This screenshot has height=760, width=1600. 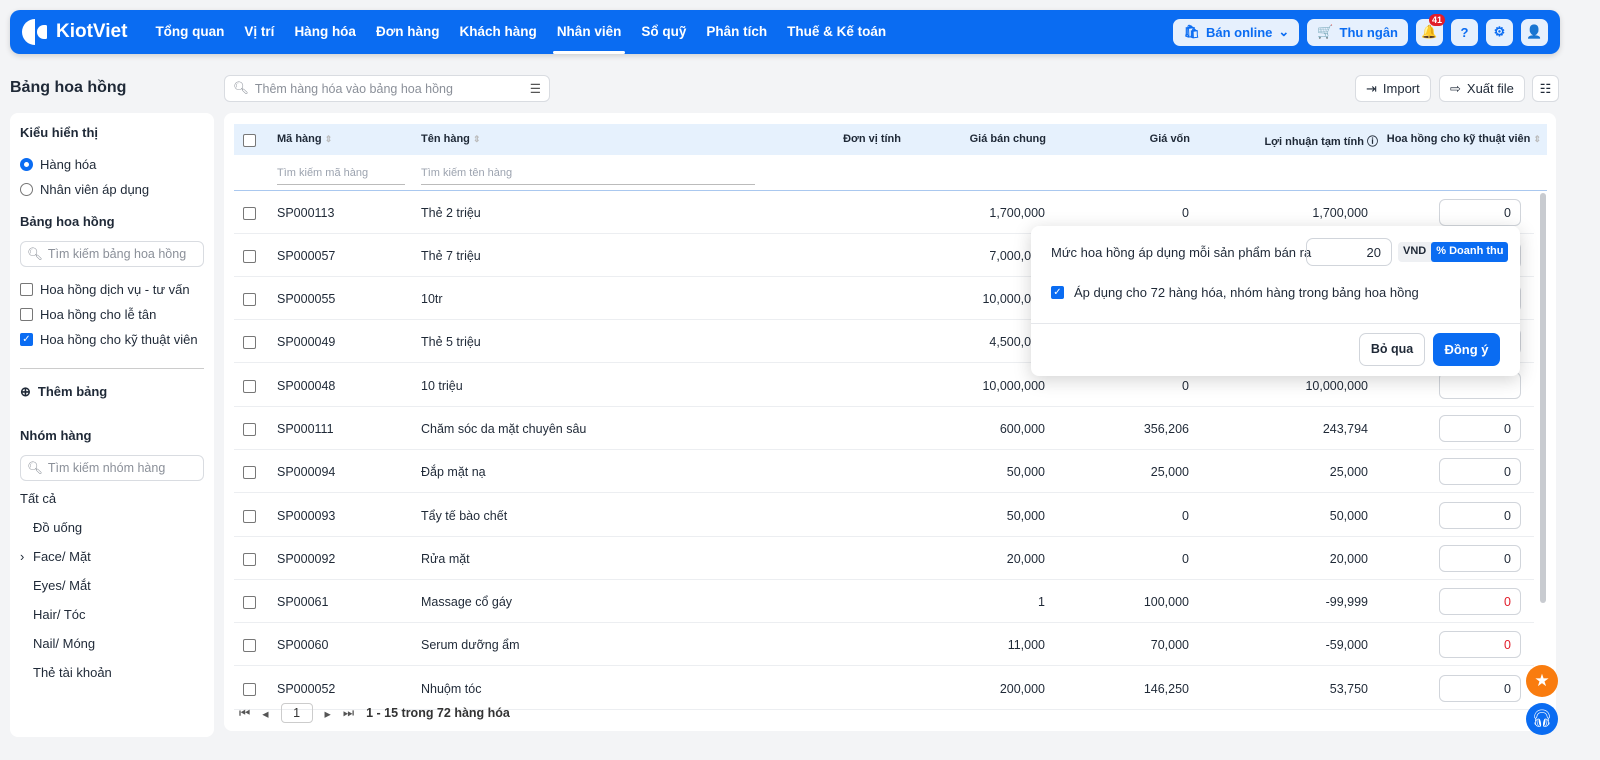 I want to click on group-item: › Face/ Mặt, so click(x=112, y=556).